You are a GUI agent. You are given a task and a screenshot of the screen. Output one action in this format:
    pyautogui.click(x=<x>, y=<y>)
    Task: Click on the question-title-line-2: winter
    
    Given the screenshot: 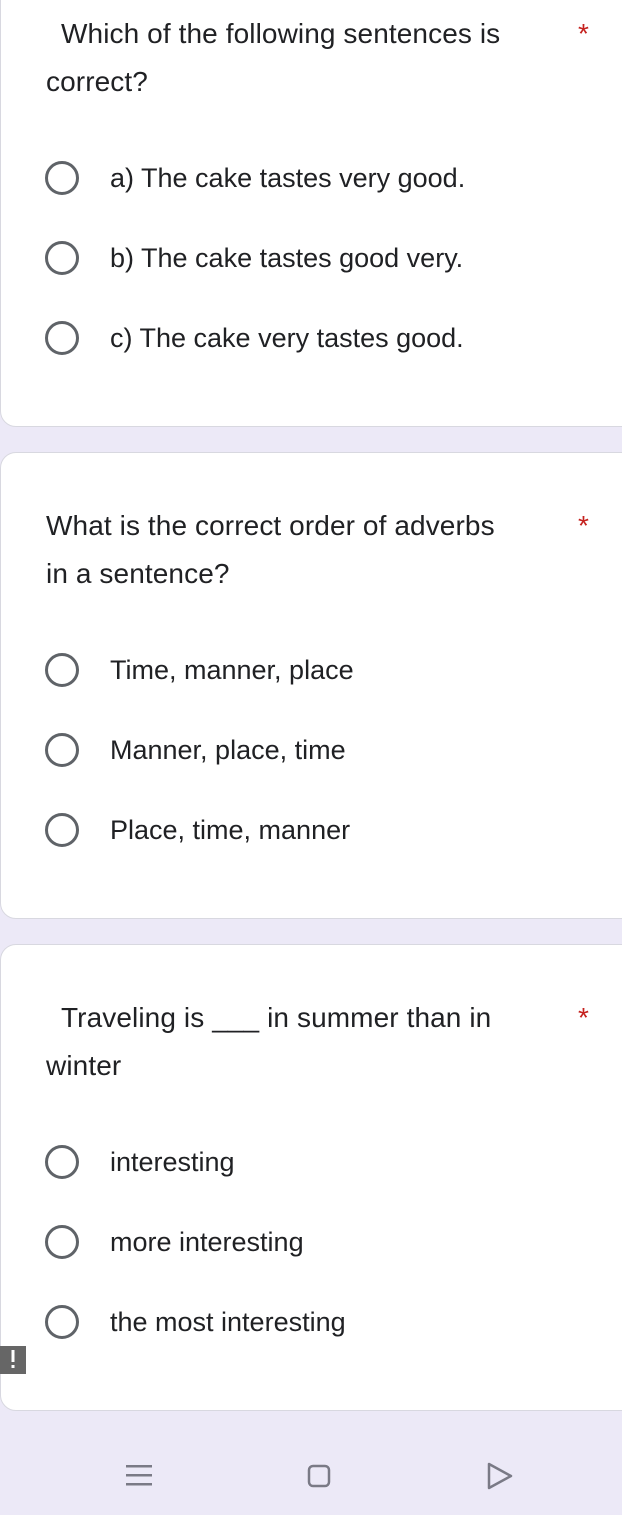 What is the action you would take?
    pyautogui.click(x=84, y=1065)
    